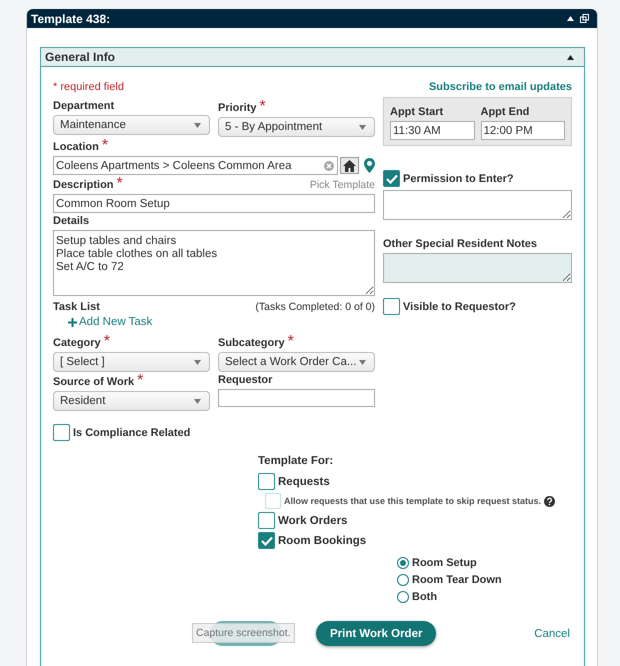  What do you see at coordinates (312, 57) in the screenshot?
I see `section-header: General Info` at bounding box center [312, 57].